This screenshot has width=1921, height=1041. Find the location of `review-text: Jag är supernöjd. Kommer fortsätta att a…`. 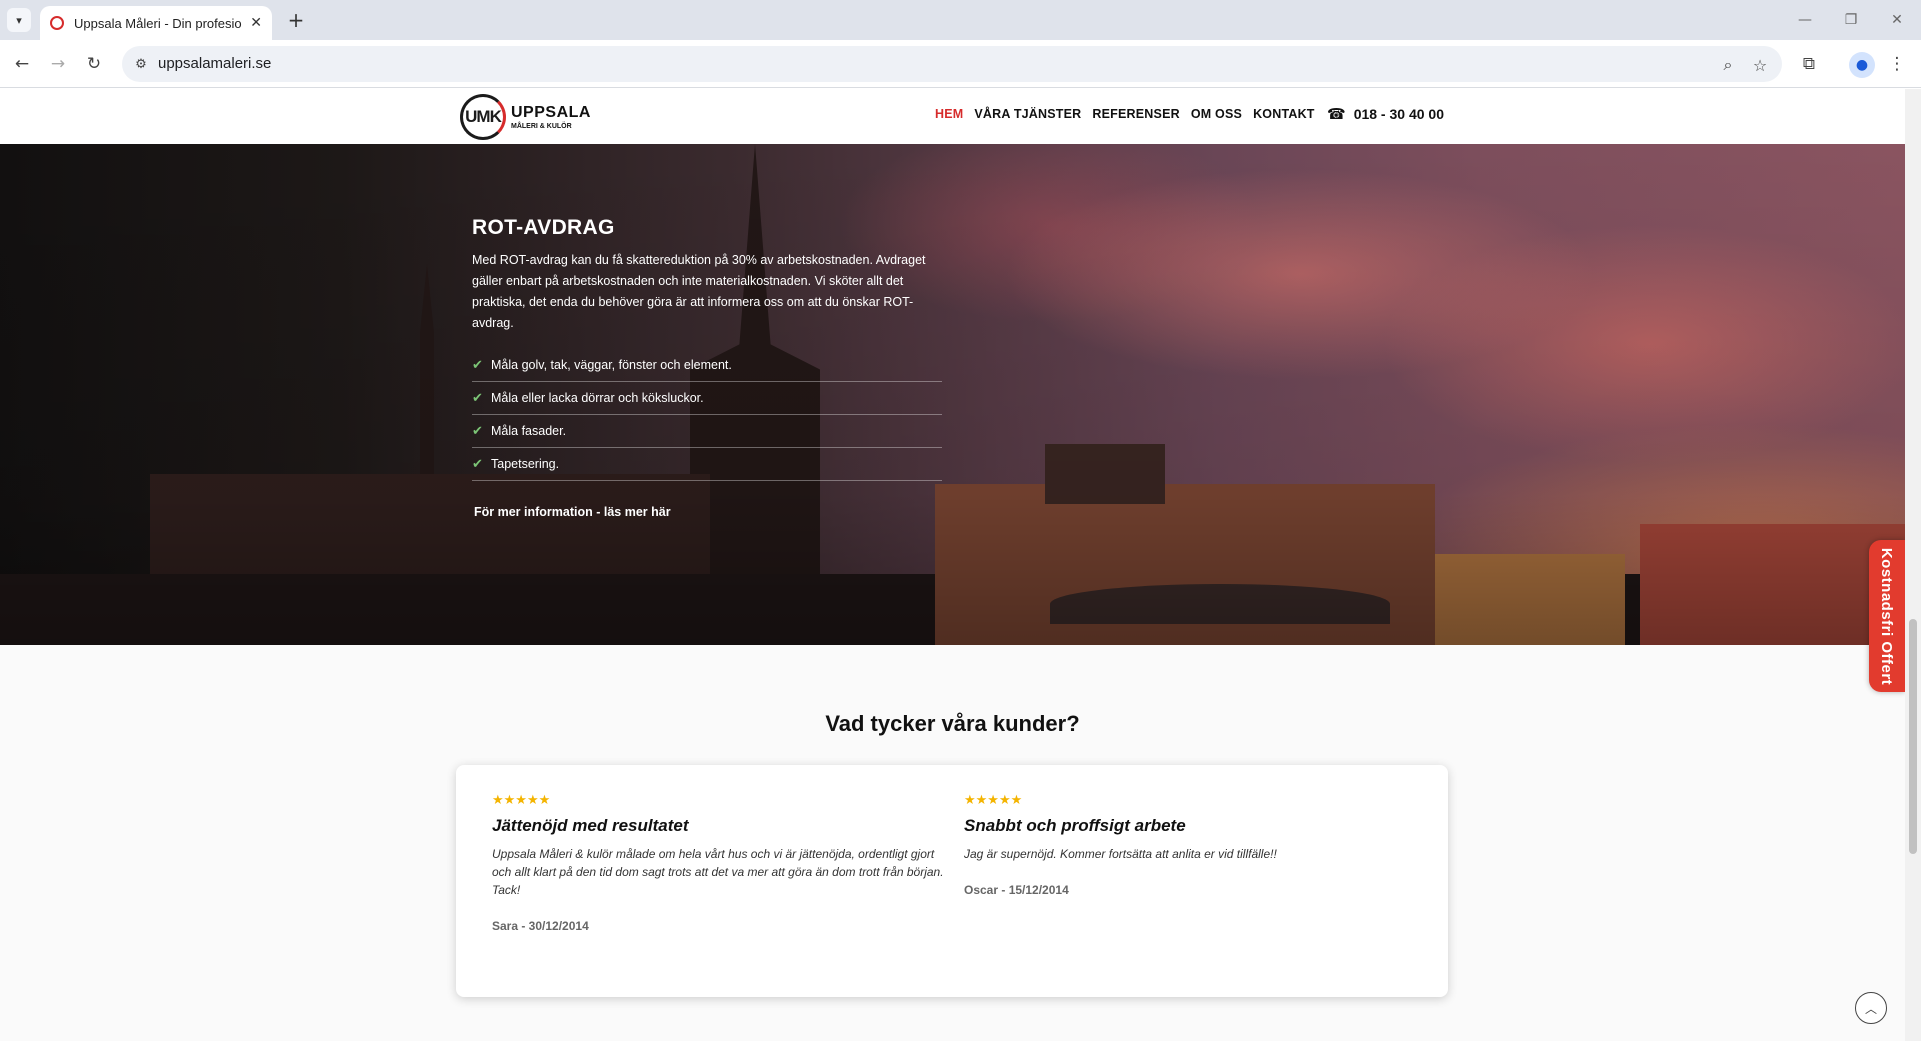

review-text: Jag är supernöjd. Kommer fortsätta att a… is located at coordinates (1120, 854).